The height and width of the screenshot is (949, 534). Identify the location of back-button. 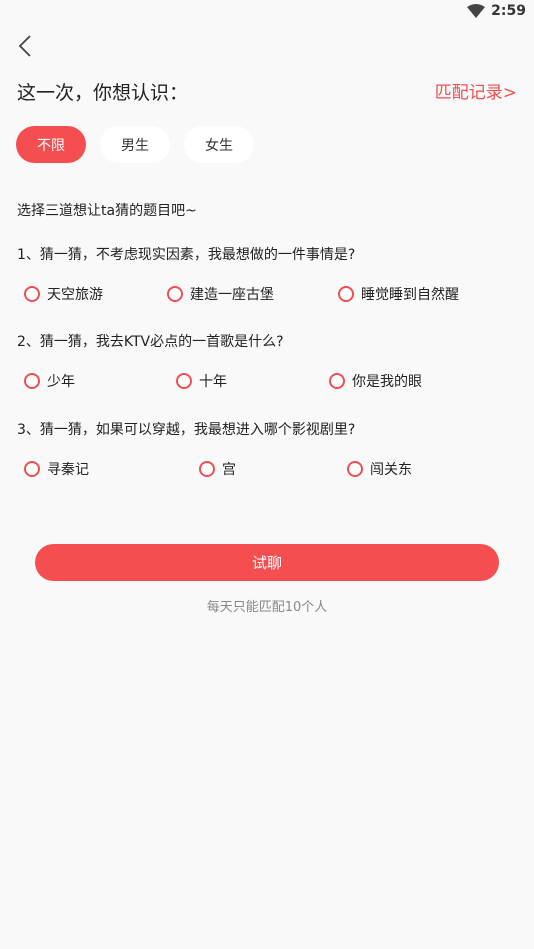
(25, 48).